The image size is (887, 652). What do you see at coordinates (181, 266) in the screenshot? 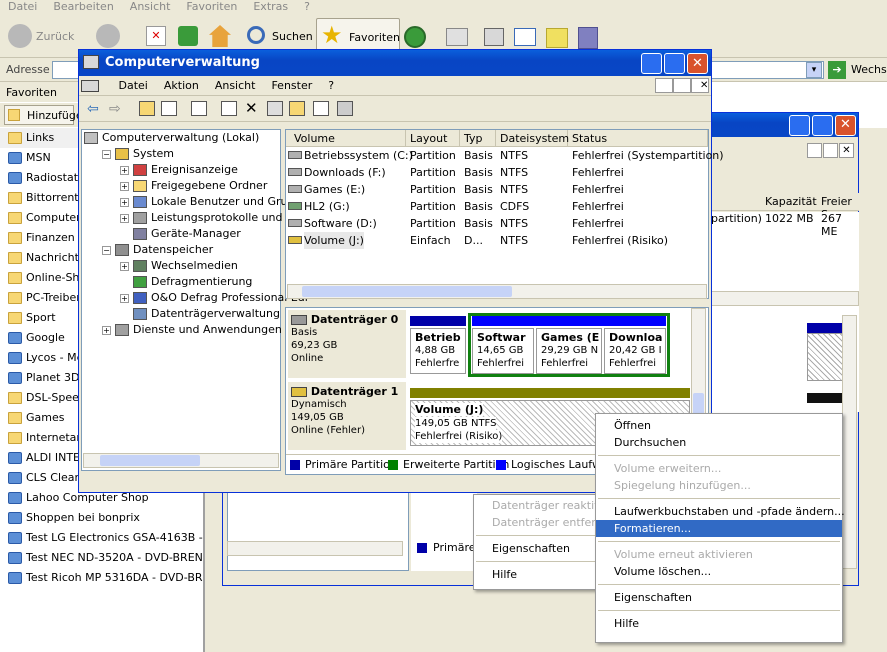
I see `tree-item: + Wechselmedien` at bounding box center [181, 266].